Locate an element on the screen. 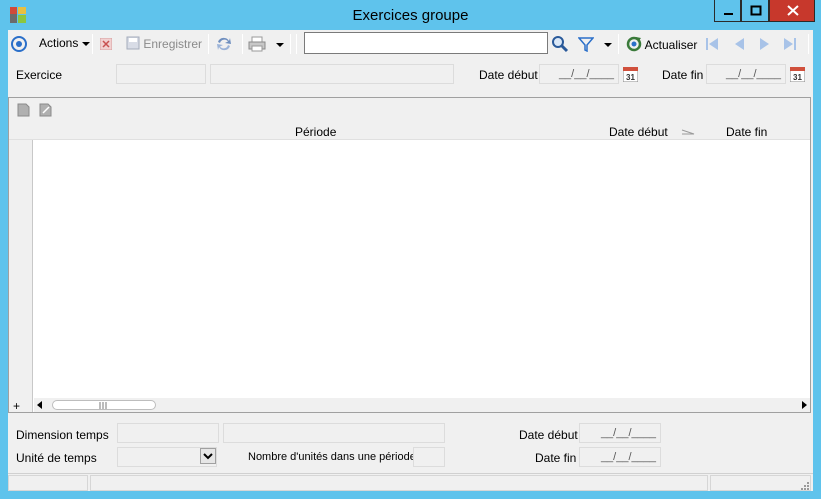 This screenshot has height=499, width=821. exercice-code-field is located at coordinates (161, 74).